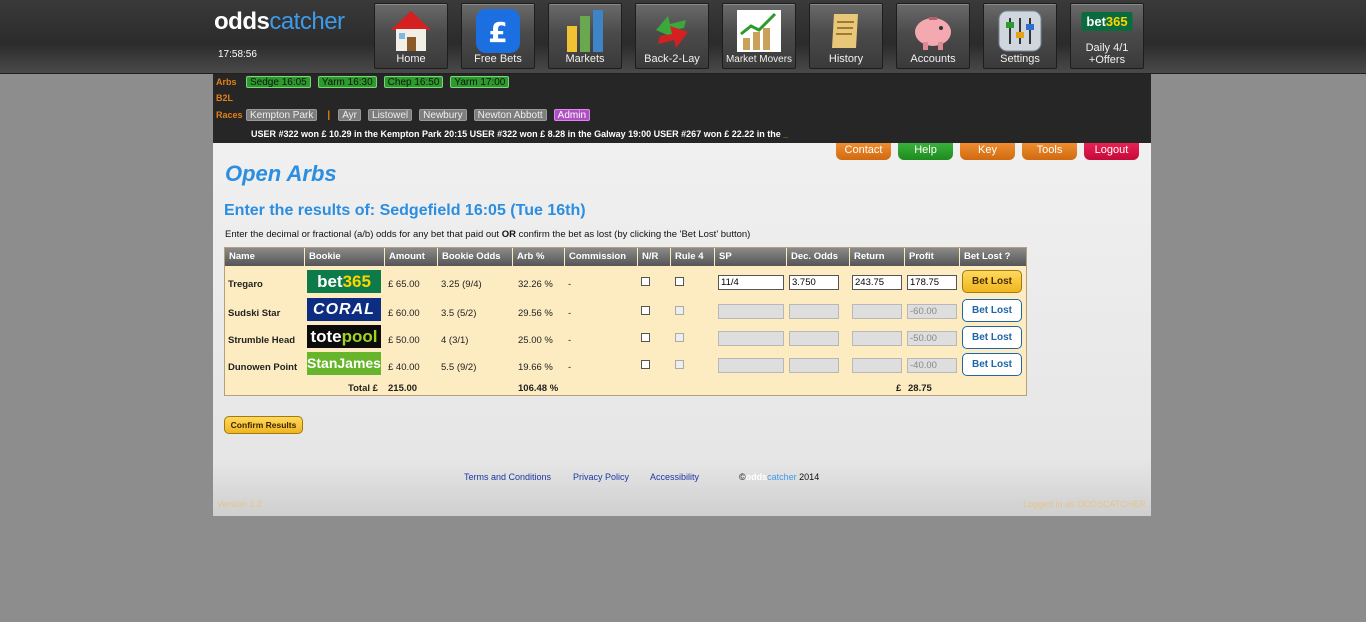  I want to click on nav-free-bets-button: £ Free Bets, so click(498, 36).